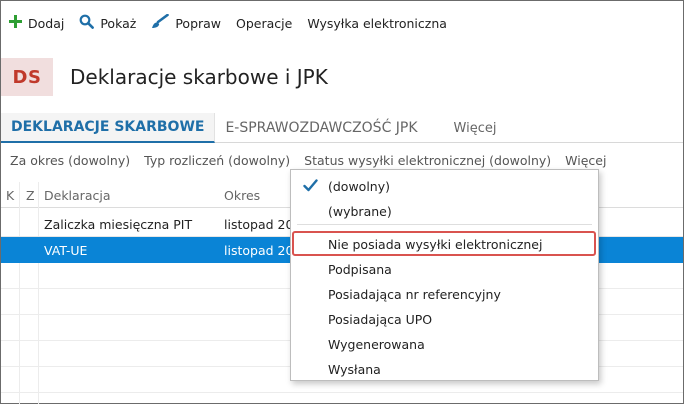  Describe the element at coordinates (87, 23) in the screenshot. I see `magnifier-icon` at that location.